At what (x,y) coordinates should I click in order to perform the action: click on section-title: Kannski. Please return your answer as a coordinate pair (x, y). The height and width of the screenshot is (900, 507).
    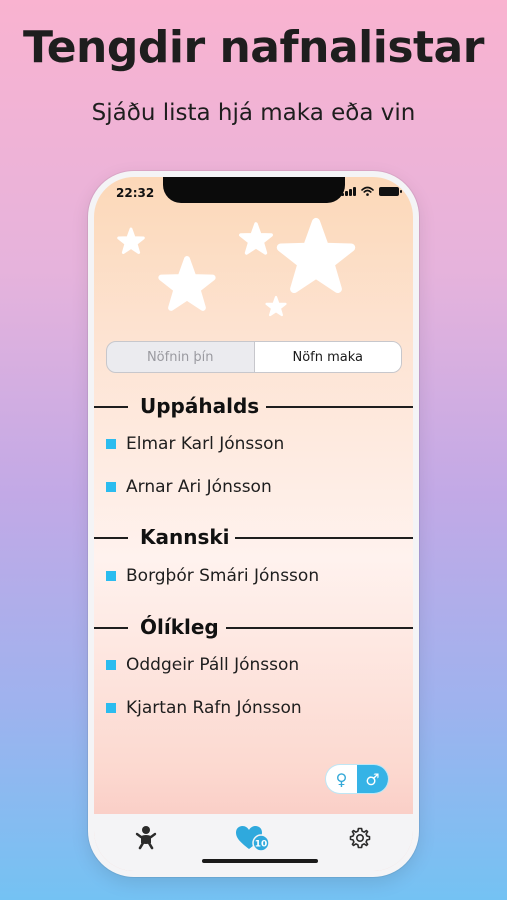
    Looking at the image, I should click on (185, 537).